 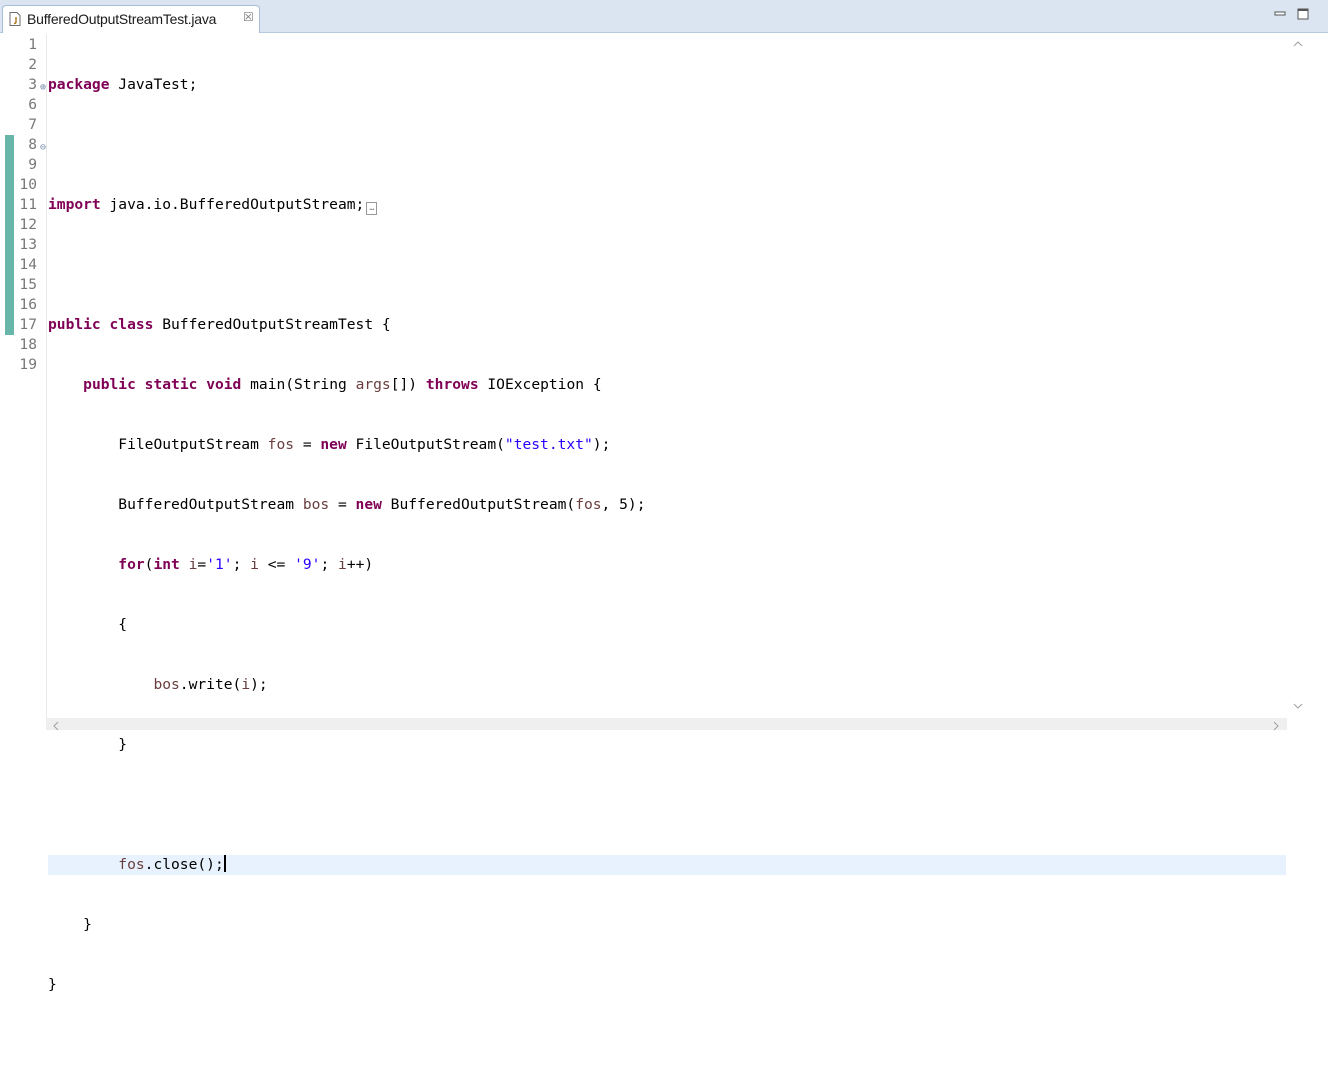 What do you see at coordinates (667, 685) in the screenshot?
I see `code-line-13: bos.write(i);` at bounding box center [667, 685].